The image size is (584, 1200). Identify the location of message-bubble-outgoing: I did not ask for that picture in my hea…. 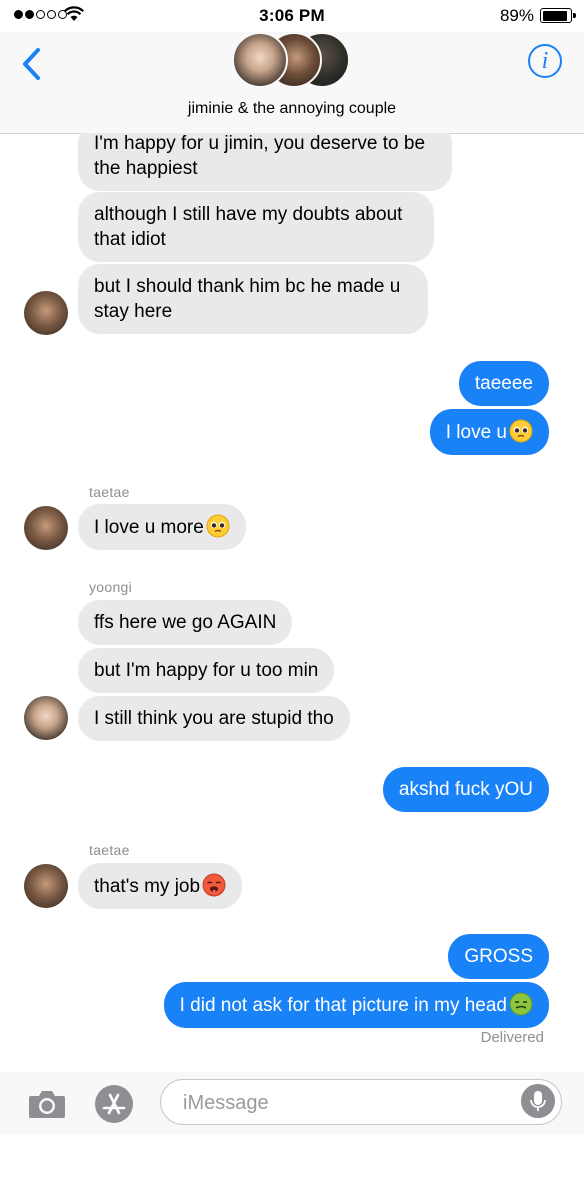
(356, 1005).